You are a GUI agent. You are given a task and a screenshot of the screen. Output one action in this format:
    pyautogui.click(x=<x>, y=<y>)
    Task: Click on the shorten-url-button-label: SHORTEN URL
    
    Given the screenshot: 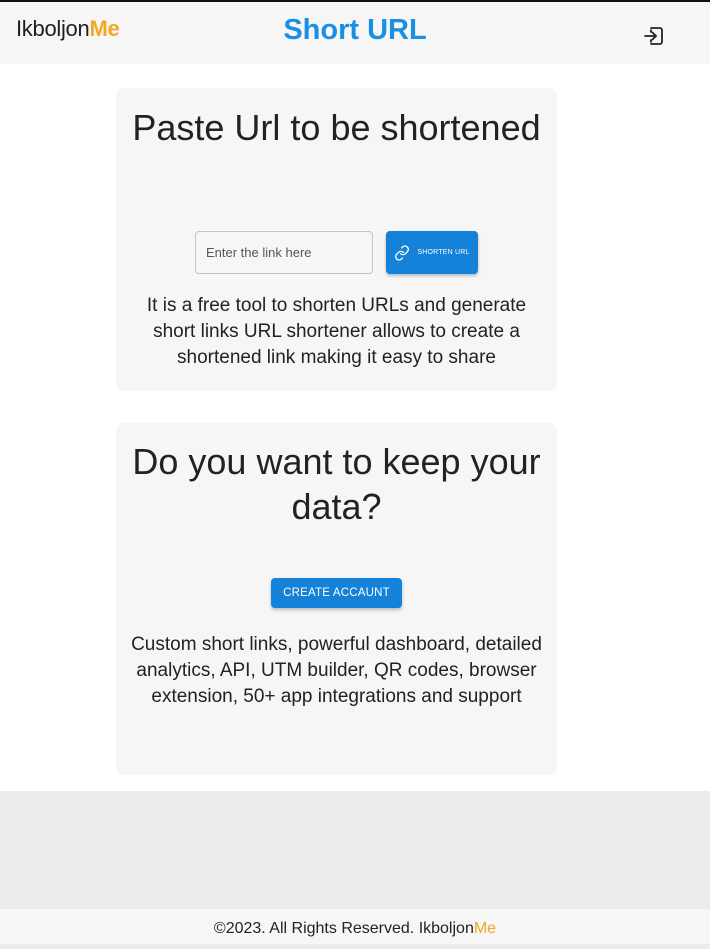 What is the action you would take?
    pyautogui.click(x=443, y=252)
    